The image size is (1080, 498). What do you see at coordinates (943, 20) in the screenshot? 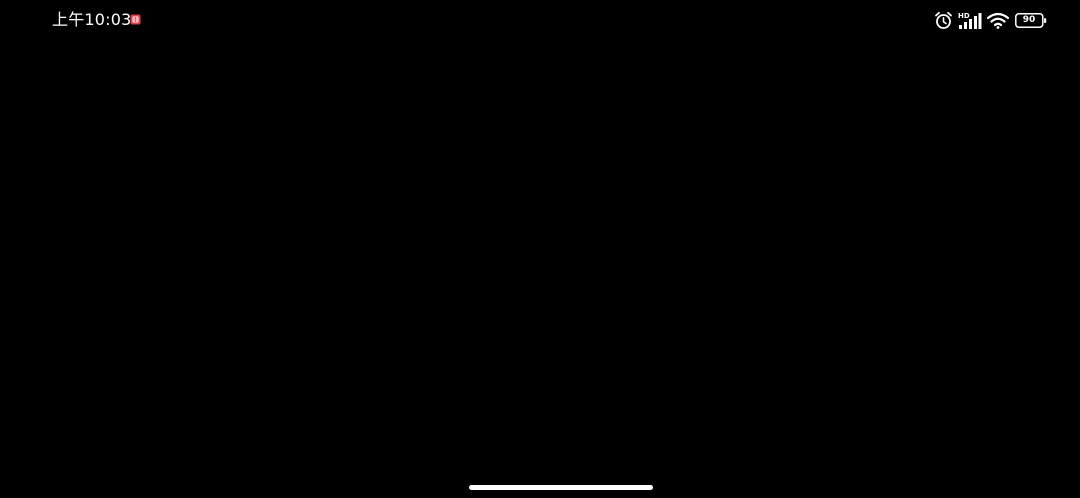
I see `alarm-icon` at bounding box center [943, 20].